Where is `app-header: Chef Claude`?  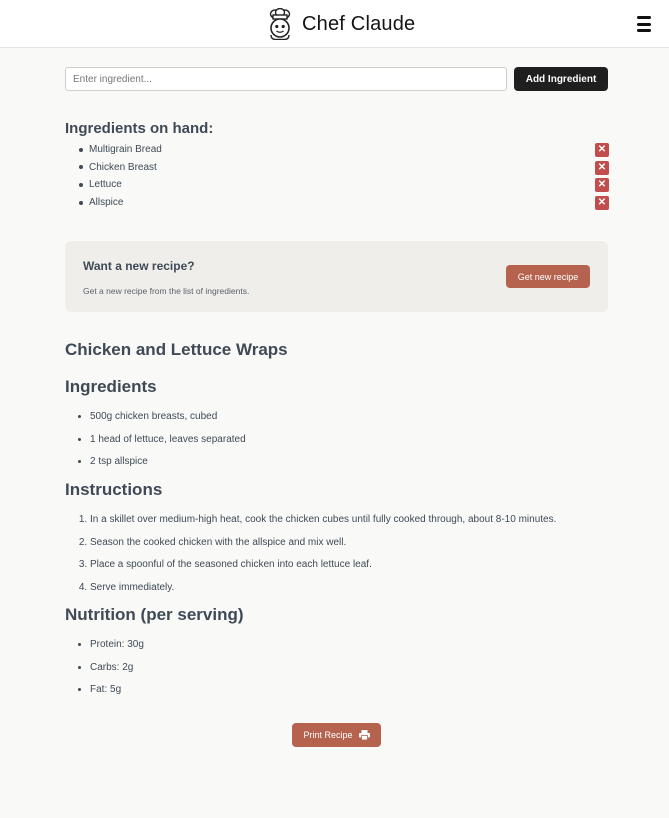 app-header: Chef Claude is located at coordinates (334, 24).